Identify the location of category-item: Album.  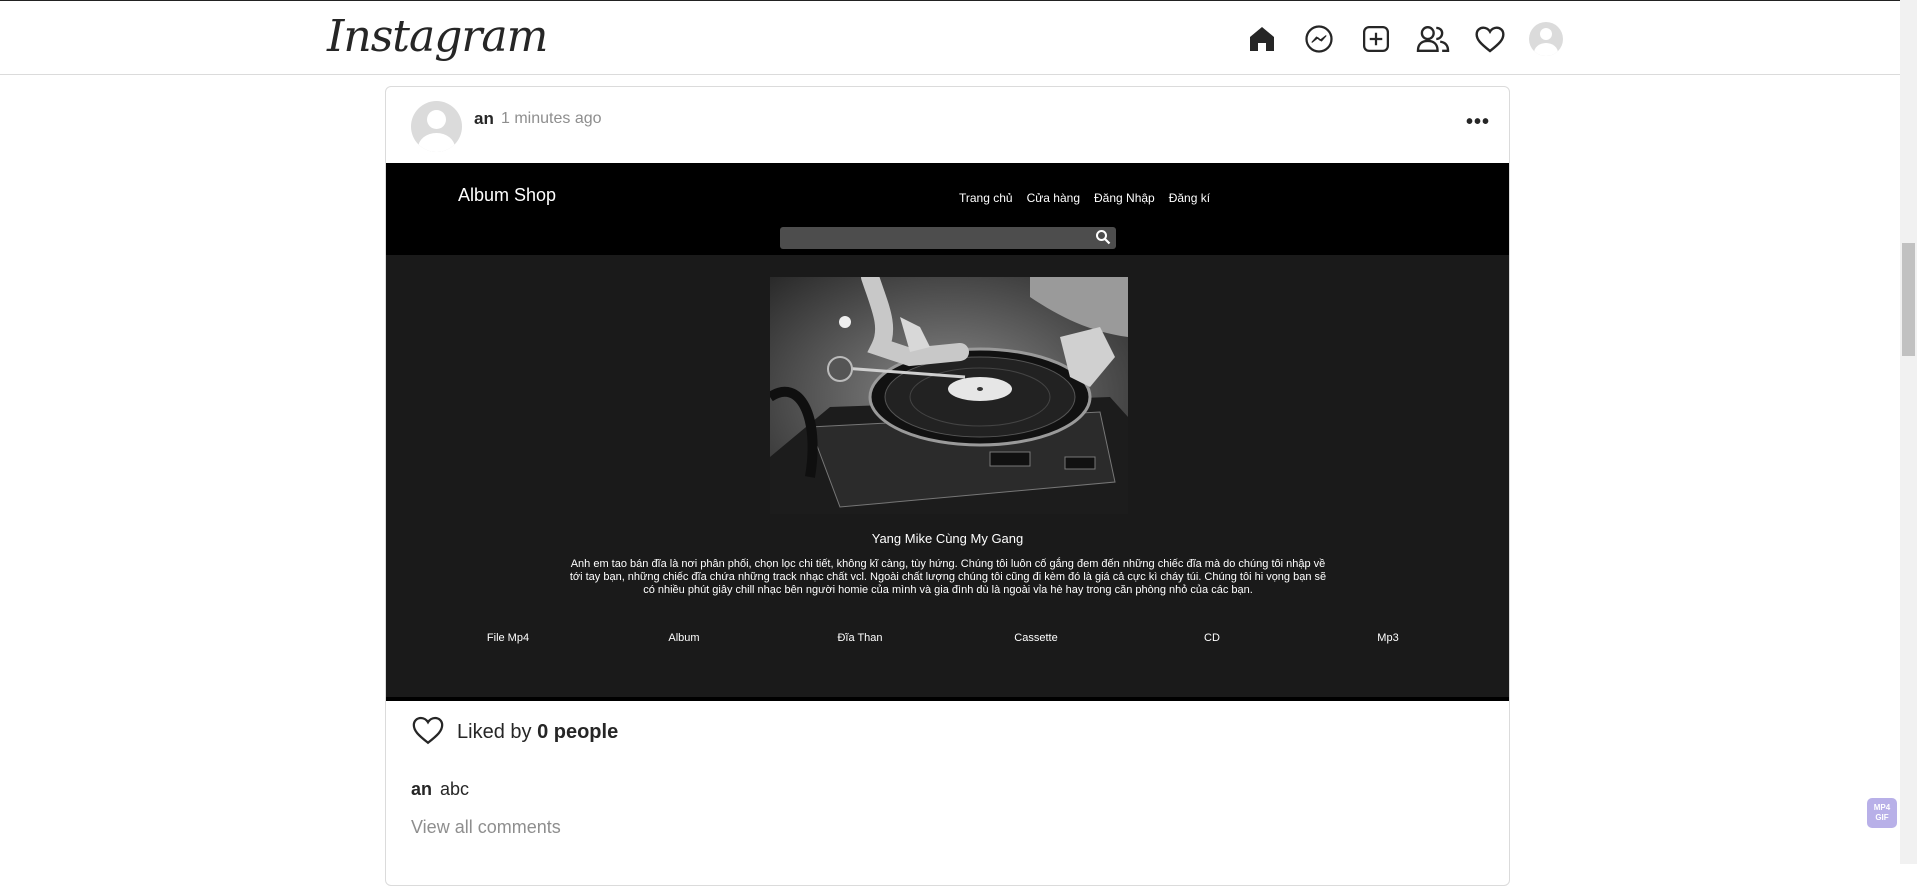
(684, 638).